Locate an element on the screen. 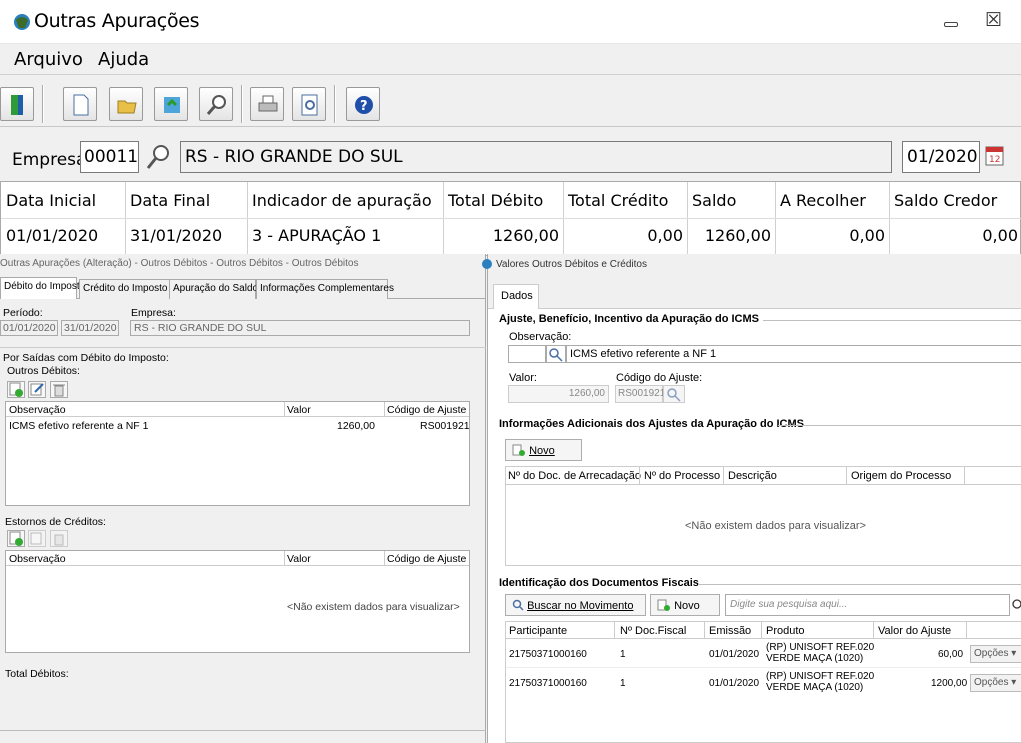 This screenshot has width=1021, height=743. grid-header-3: Total Débito is located at coordinates (495, 200).